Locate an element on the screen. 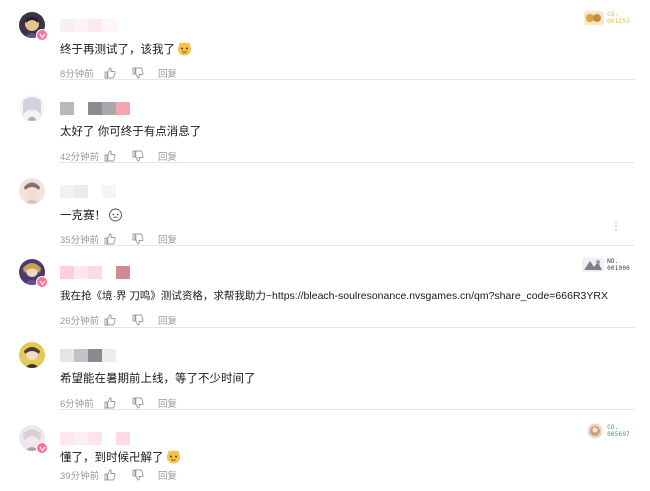 The width and height of the screenshot is (650, 491). fan-badge-number: 001000 is located at coordinates (618, 268).